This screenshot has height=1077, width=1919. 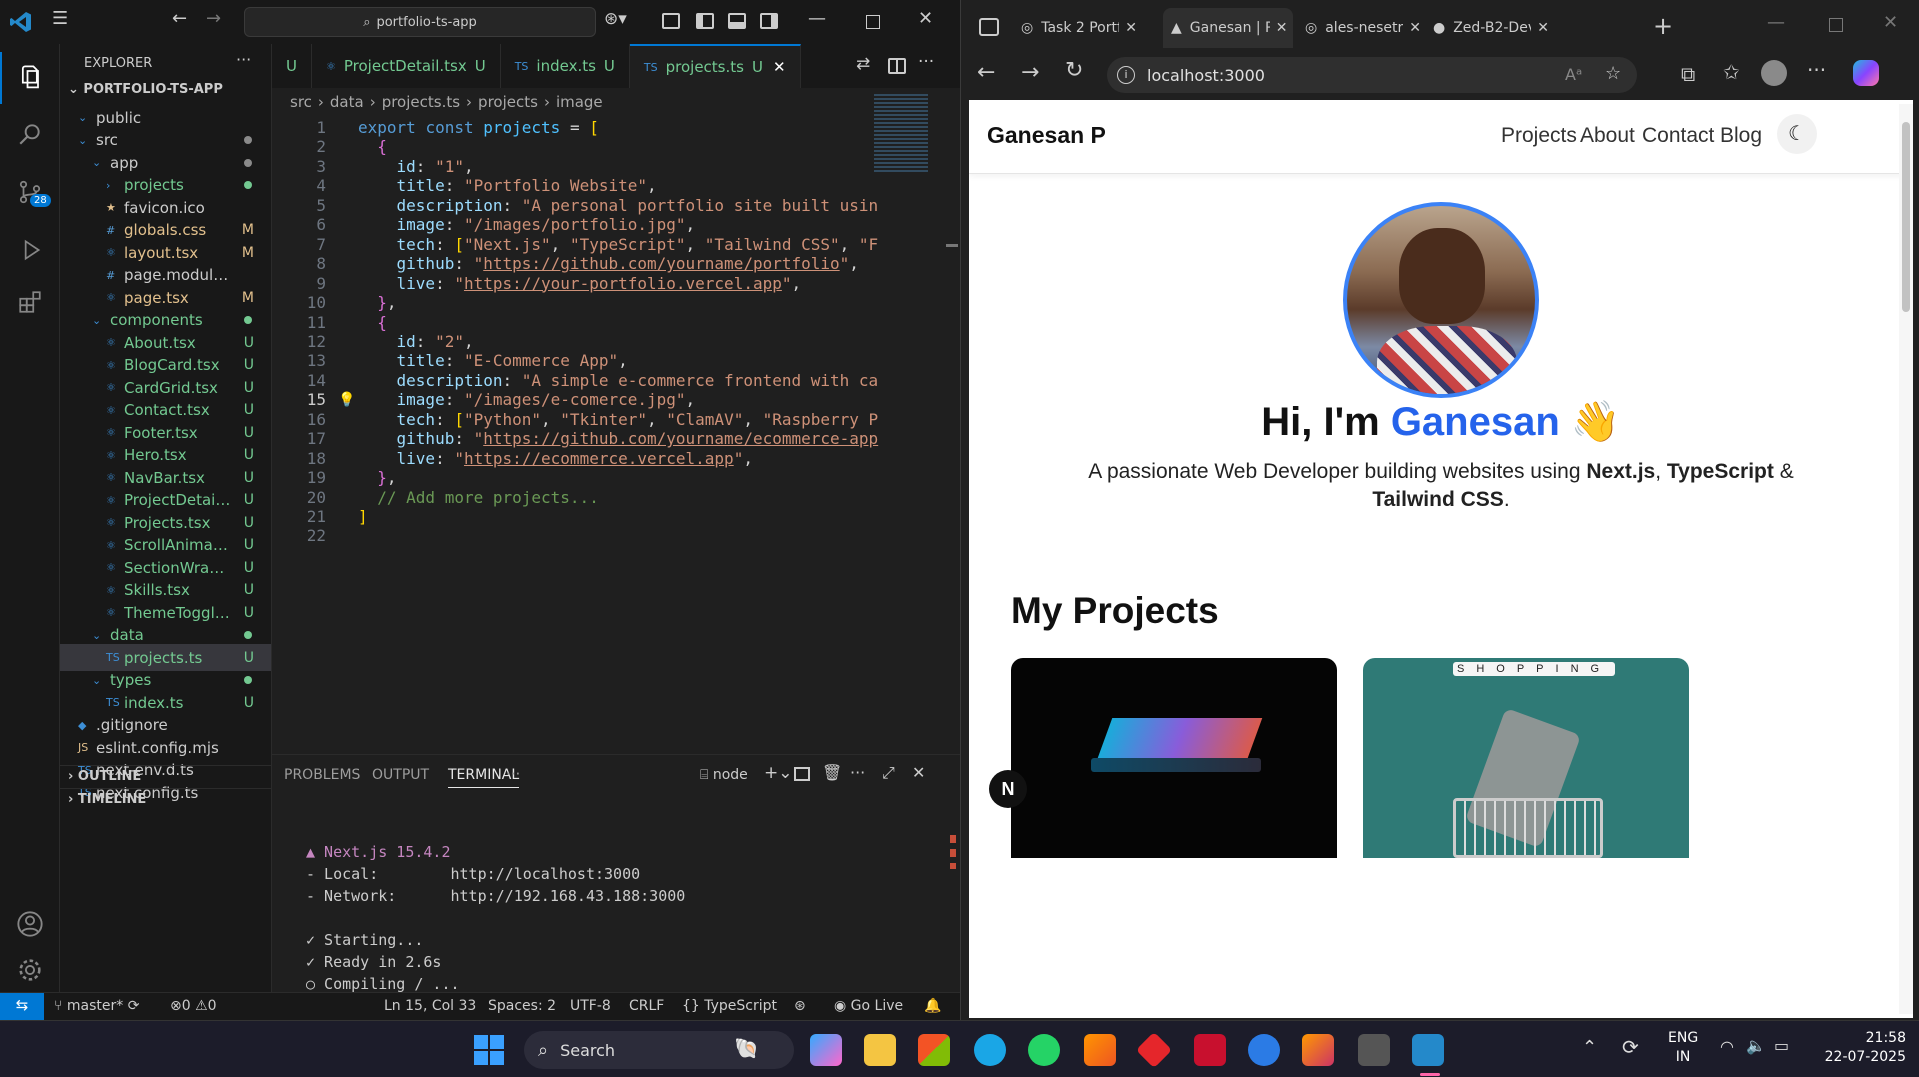 I want to click on compare-changes-icon: ⇄, so click(x=863, y=64).